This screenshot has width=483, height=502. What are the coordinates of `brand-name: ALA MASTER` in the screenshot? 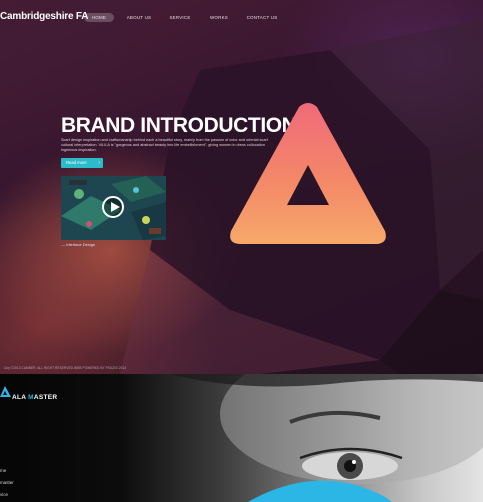 It's located at (34, 397).